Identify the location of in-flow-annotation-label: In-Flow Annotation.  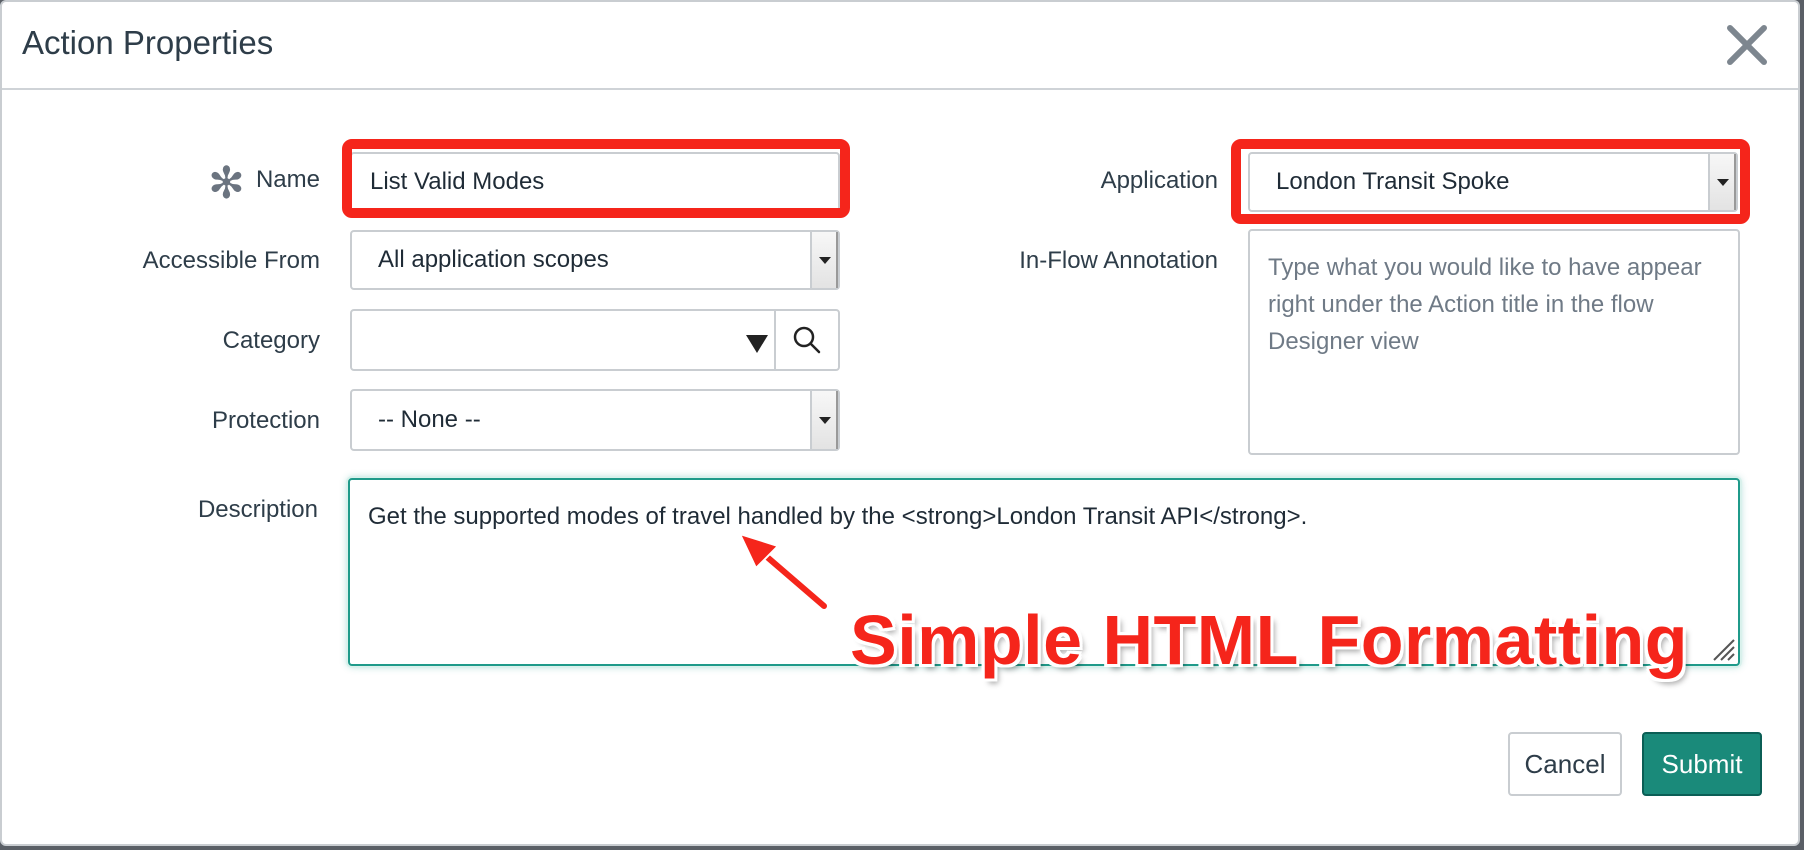
(1118, 260).